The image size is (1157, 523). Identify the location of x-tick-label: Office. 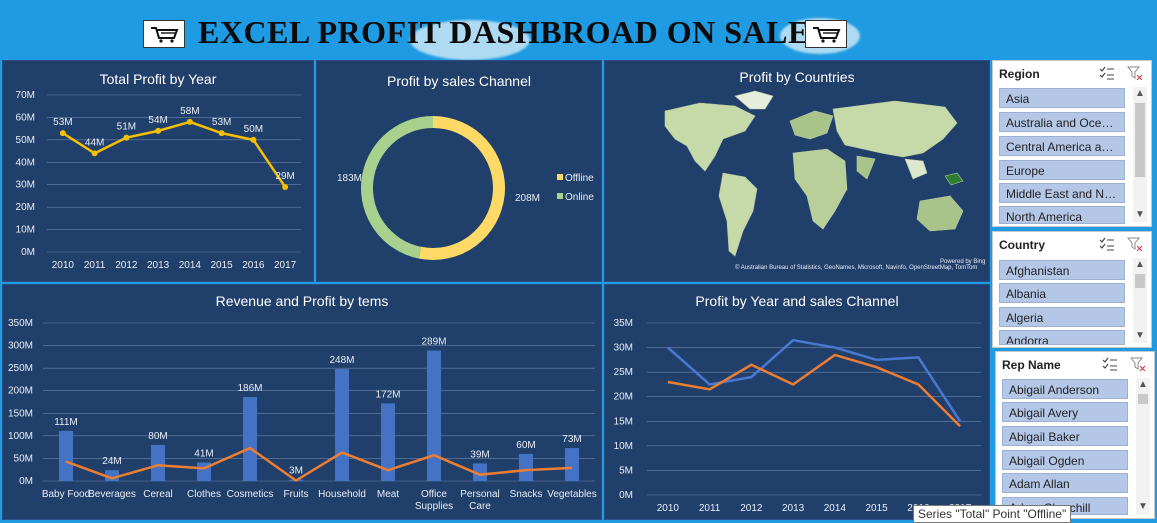
(434, 494).